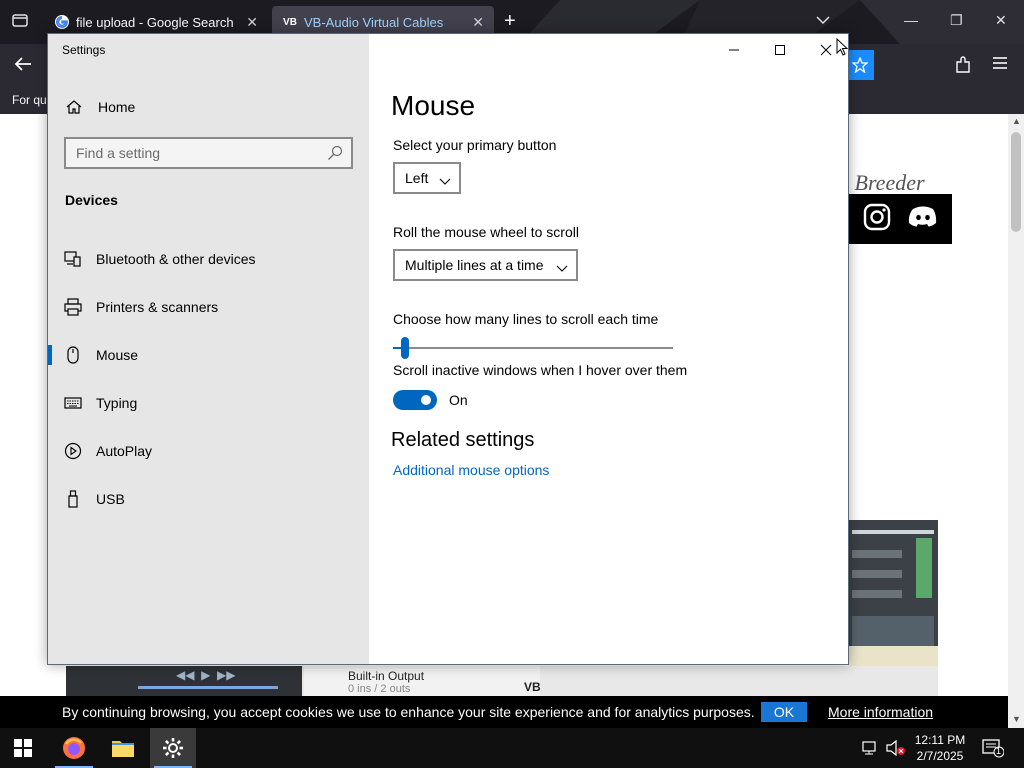 The height and width of the screenshot is (768, 1024). Describe the element at coordinates (993, 750) in the screenshot. I see `notifications-icon: 1` at that location.